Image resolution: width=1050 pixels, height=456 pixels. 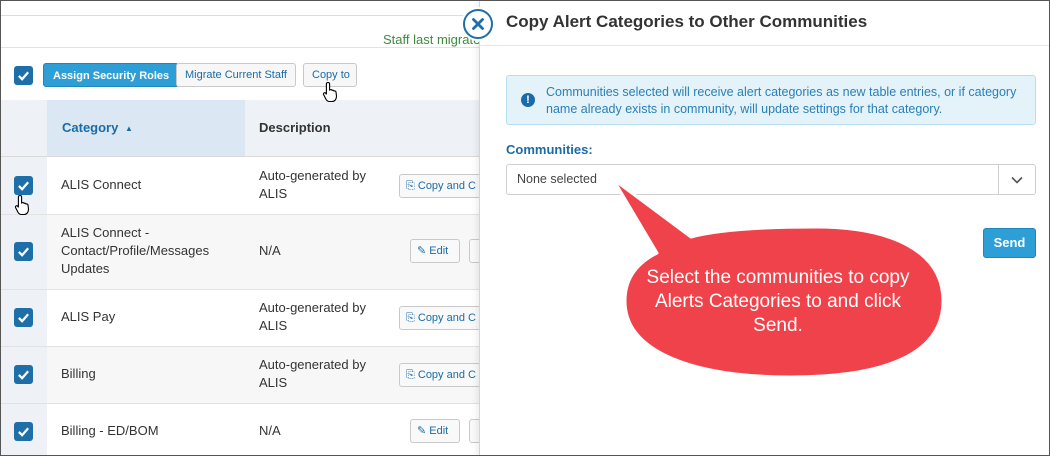 What do you see at coordinates (78, 373) in the screenshot?
I see `row-category: Billing` at bounding box center [78, 373].